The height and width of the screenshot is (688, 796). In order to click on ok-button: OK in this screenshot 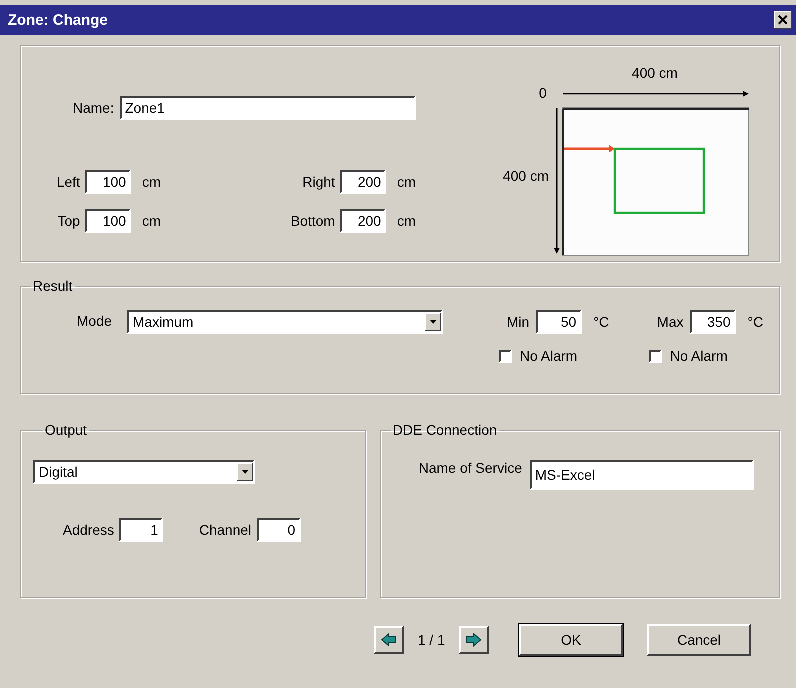, I will do `click(571, 640)`.